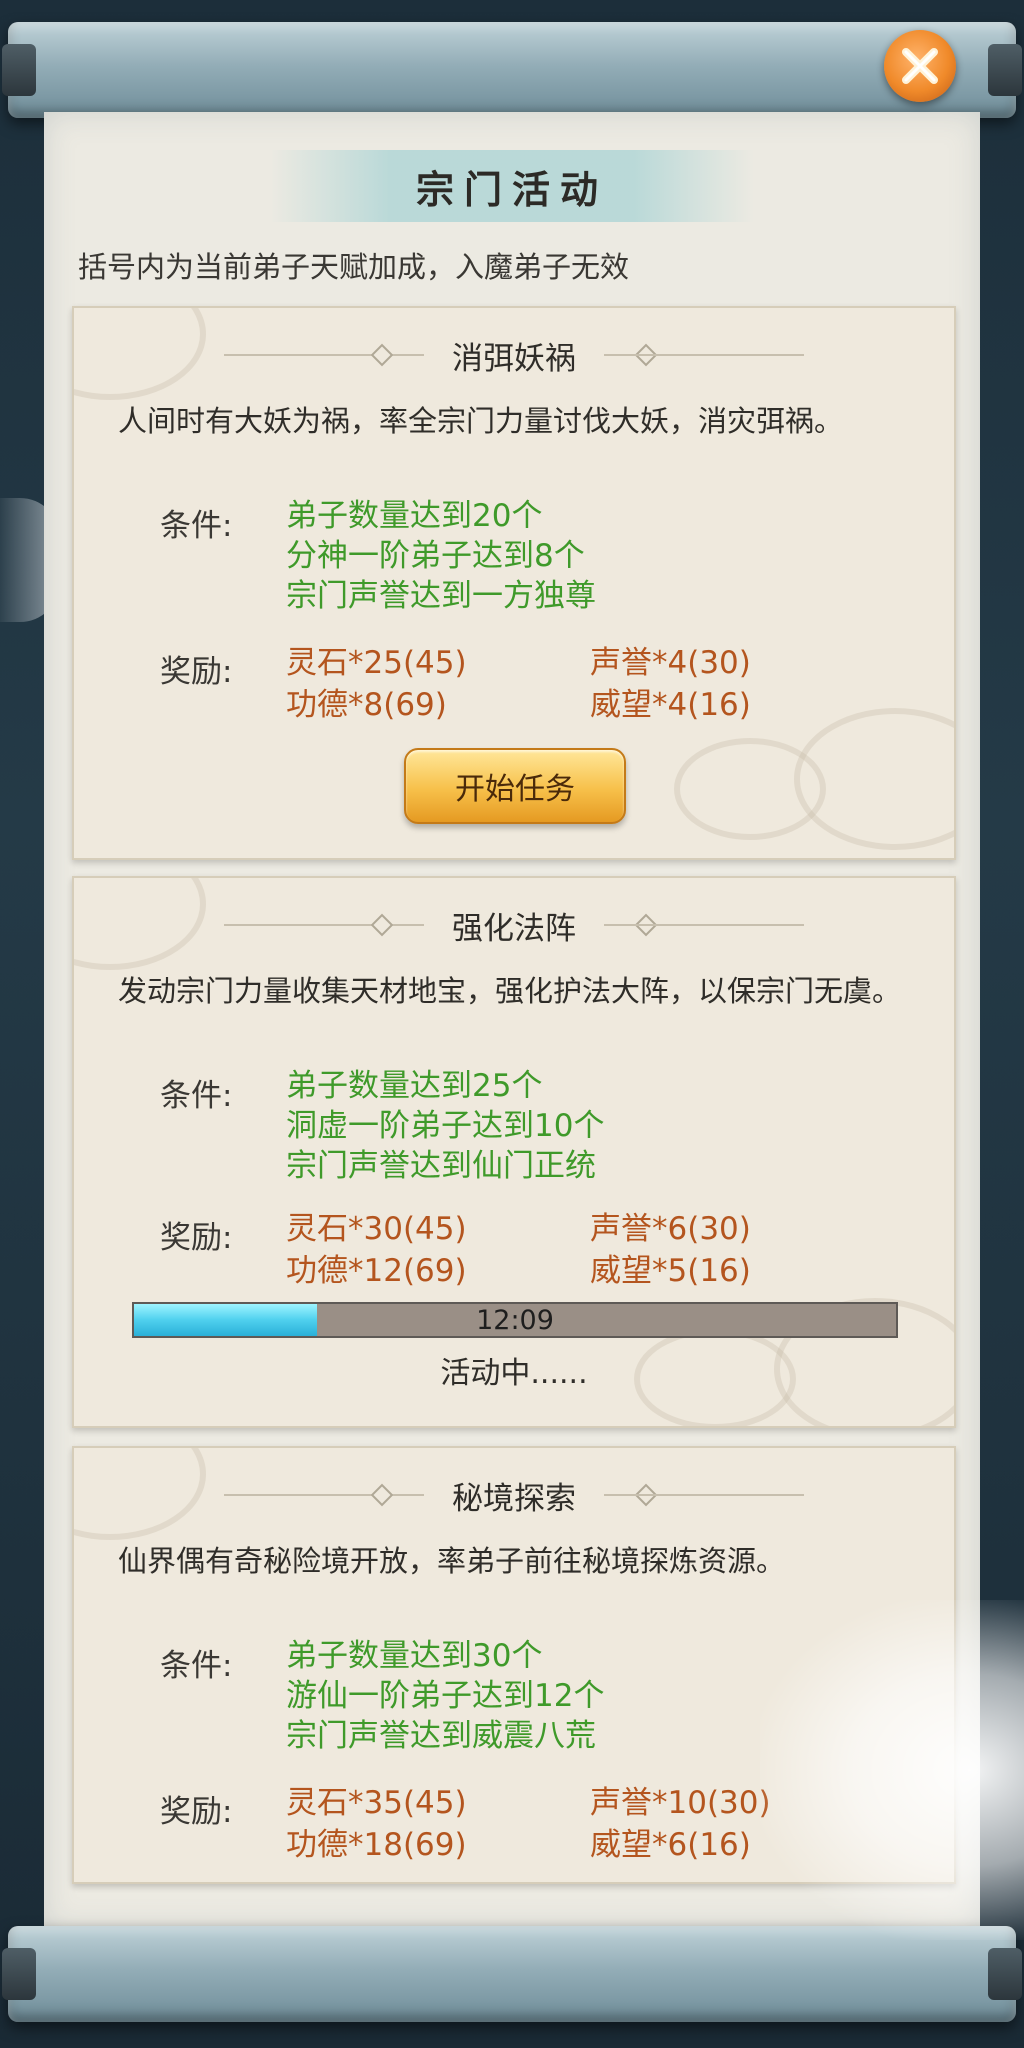 The height and width of the screenshot is (2048, 1024). What do you see at coordinates (514, 358) in the screenshot?
I see `activity-title: 消弭妖祸` at bounding box center [514, 358].